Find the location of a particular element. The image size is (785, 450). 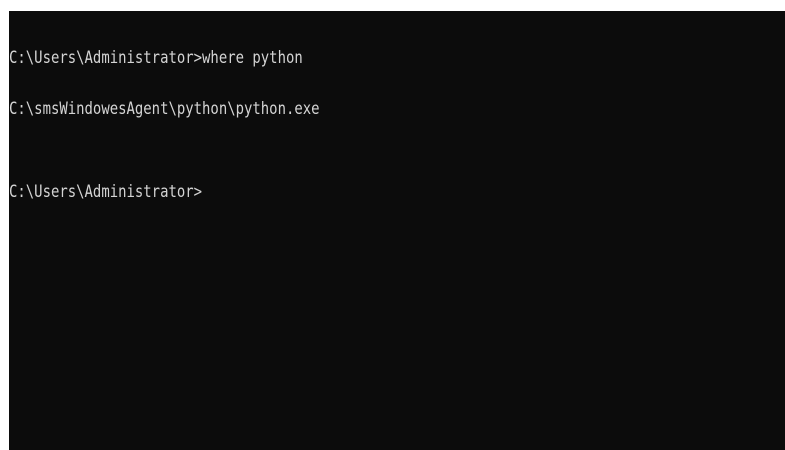

console-line-output: C:\smsWindowesAgent\python\python.exe is located at coordinates (164, 109).